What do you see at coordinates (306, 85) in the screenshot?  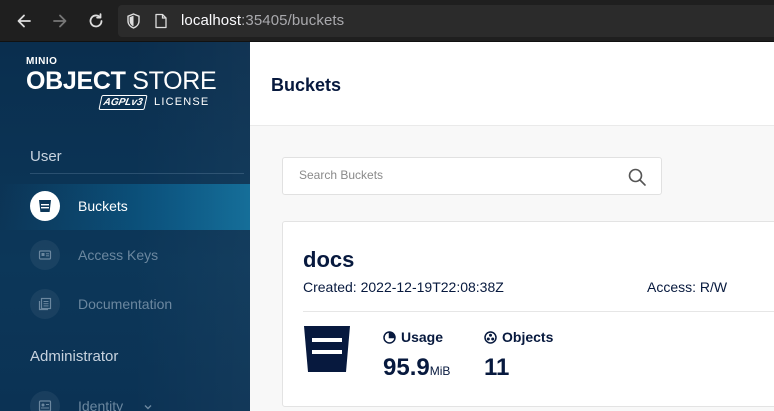 I see `page-title: Buckets` at bounding box center [306, 85].